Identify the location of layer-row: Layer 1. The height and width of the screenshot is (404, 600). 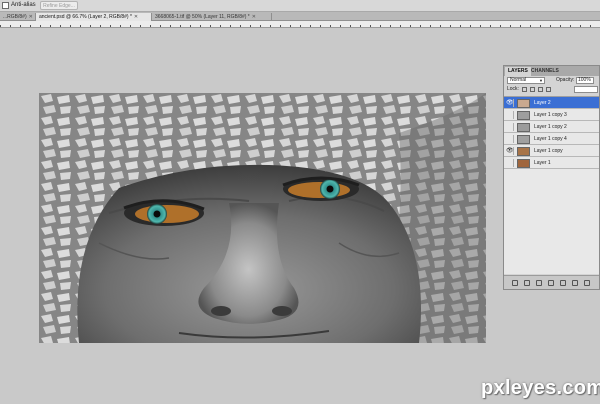
(551, 163).